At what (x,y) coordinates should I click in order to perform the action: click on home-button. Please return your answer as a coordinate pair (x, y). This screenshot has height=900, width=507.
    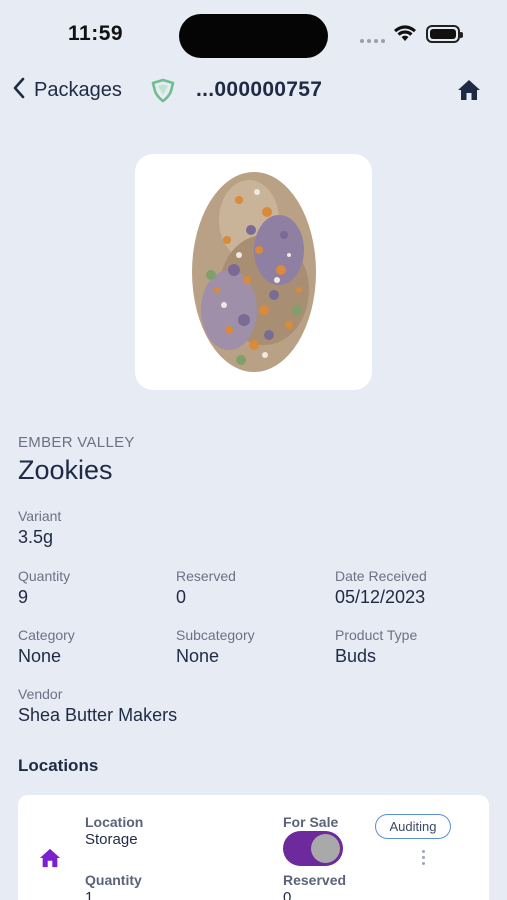
    Looking at the image, I should click on (469, 92).